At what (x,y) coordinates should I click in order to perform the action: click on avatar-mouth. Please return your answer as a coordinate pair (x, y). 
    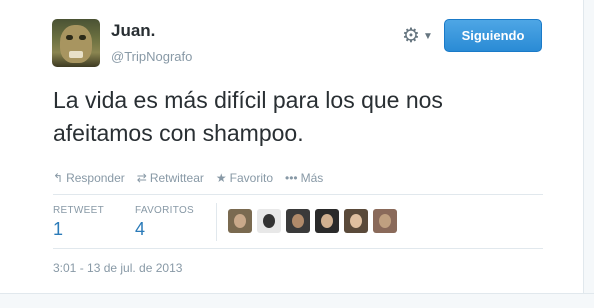
    Looking at the image, I should click on (76, 54).